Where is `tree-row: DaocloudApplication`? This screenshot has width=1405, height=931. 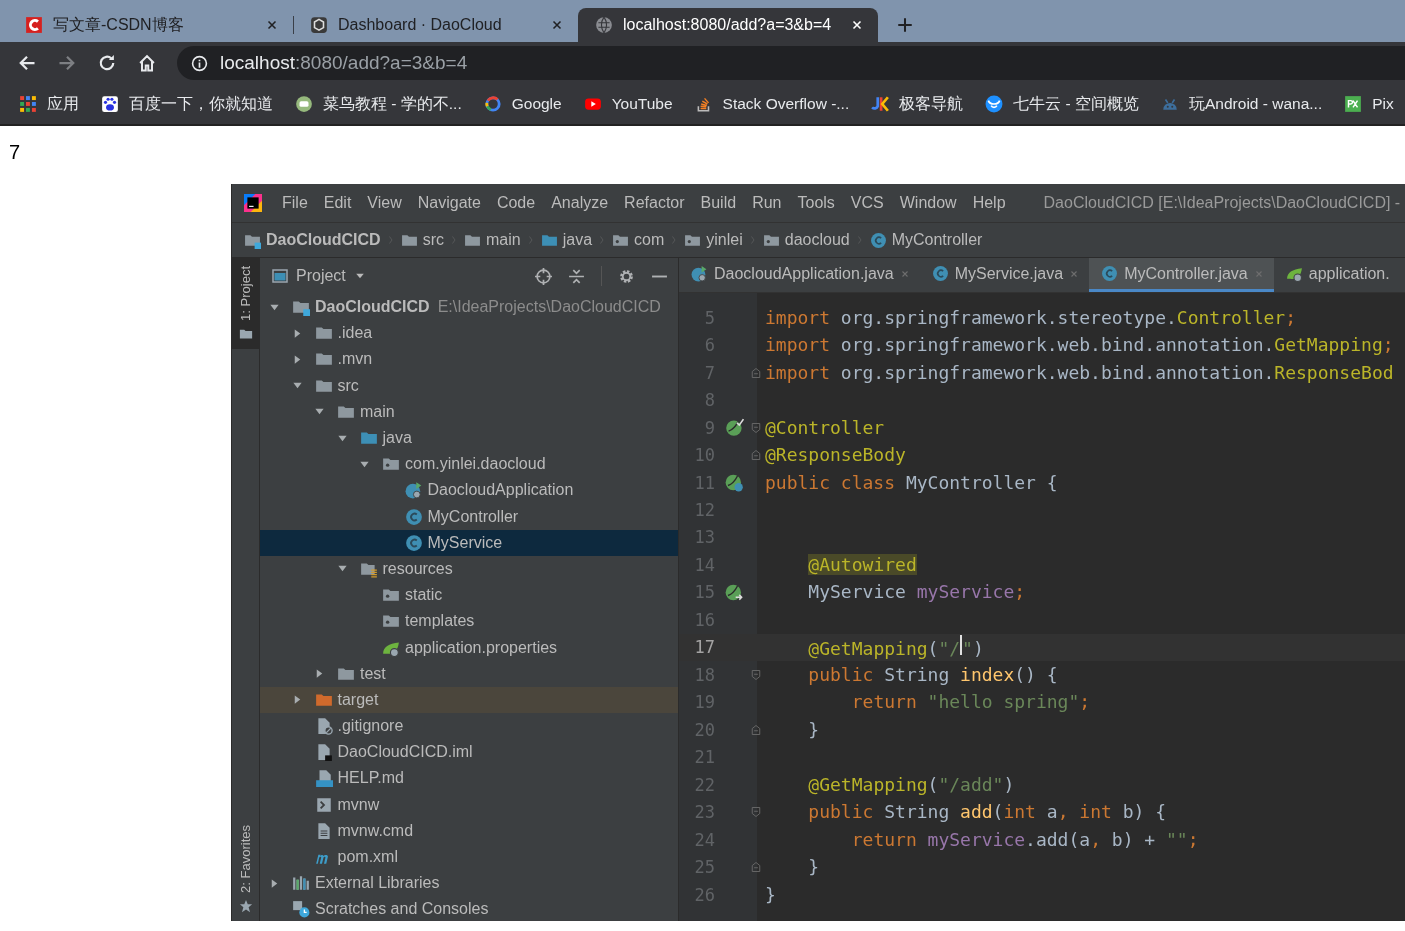
tree-row: DaocloudApplication is located at coordinates (469, 490).